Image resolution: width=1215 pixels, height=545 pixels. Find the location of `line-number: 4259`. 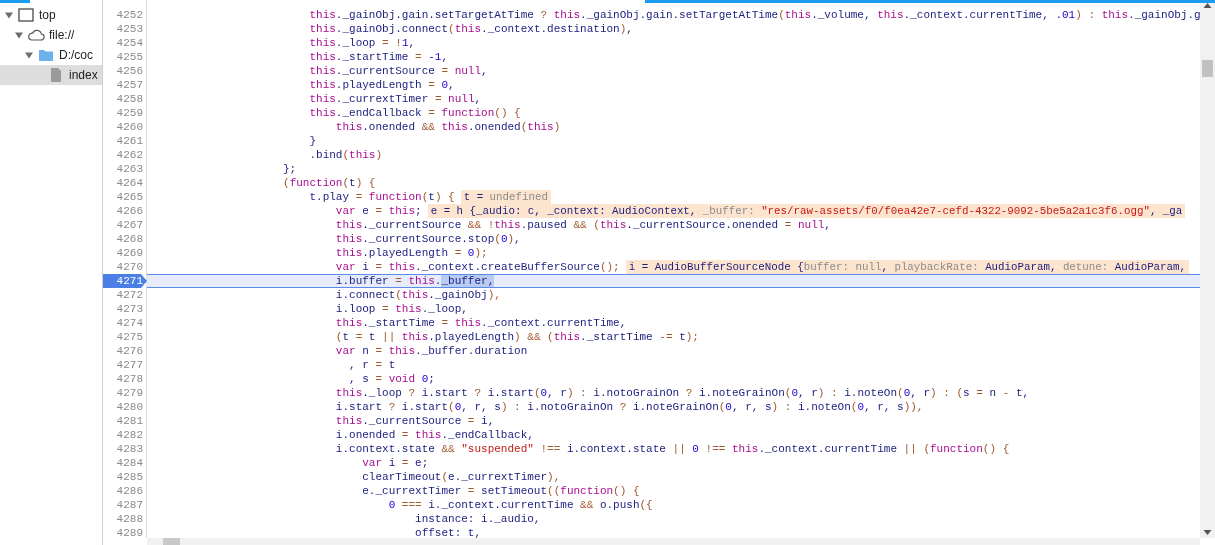

line-number: 4259 is located at coordinates (125, 113).